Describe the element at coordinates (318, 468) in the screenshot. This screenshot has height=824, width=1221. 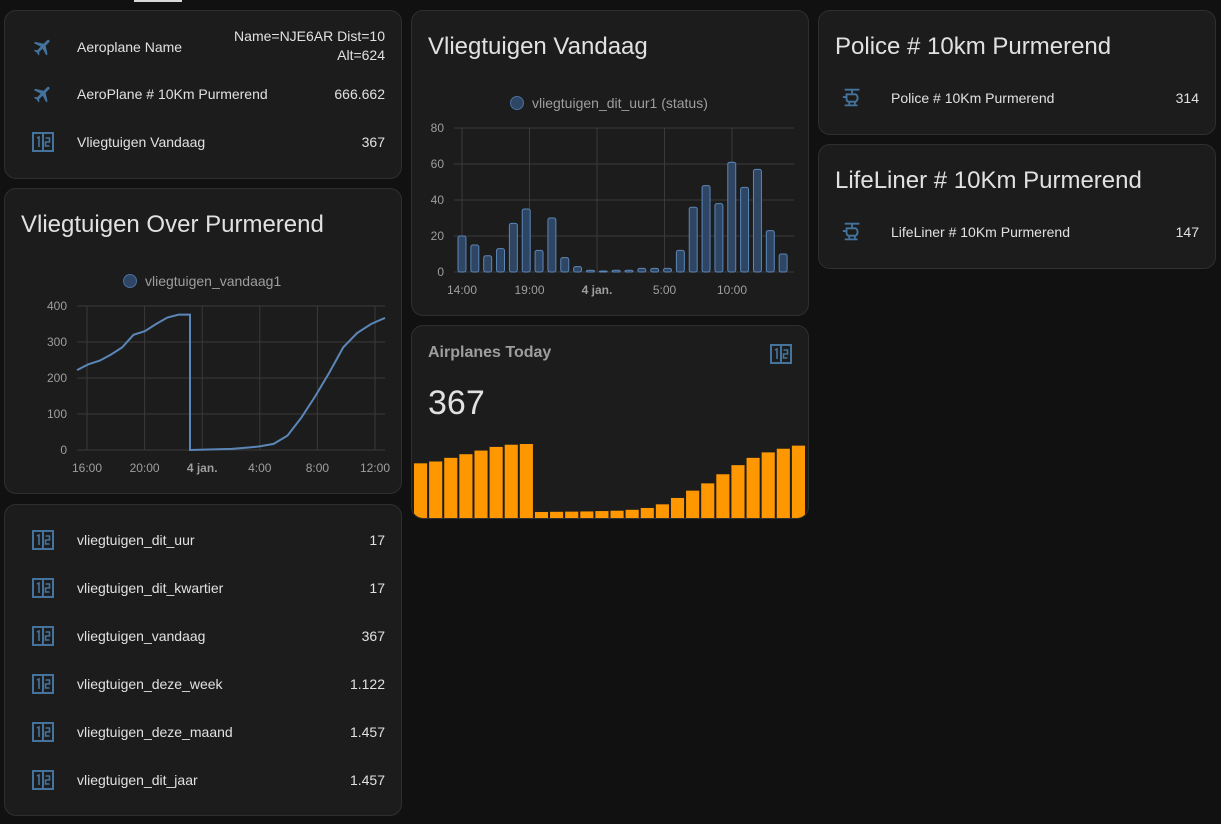
I see `x-tick-label: 8:00` at that location.